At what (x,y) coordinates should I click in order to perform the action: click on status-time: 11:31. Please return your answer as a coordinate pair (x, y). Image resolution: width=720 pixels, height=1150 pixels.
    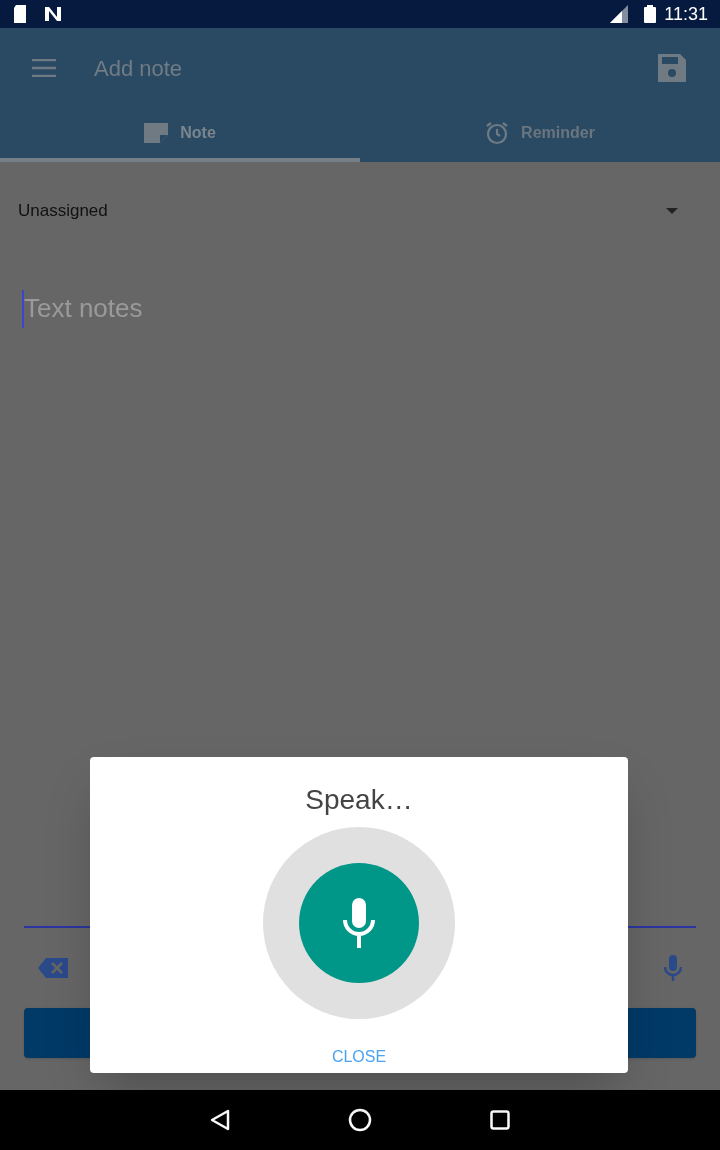
    Looking at the image, I should click on (686, 14).